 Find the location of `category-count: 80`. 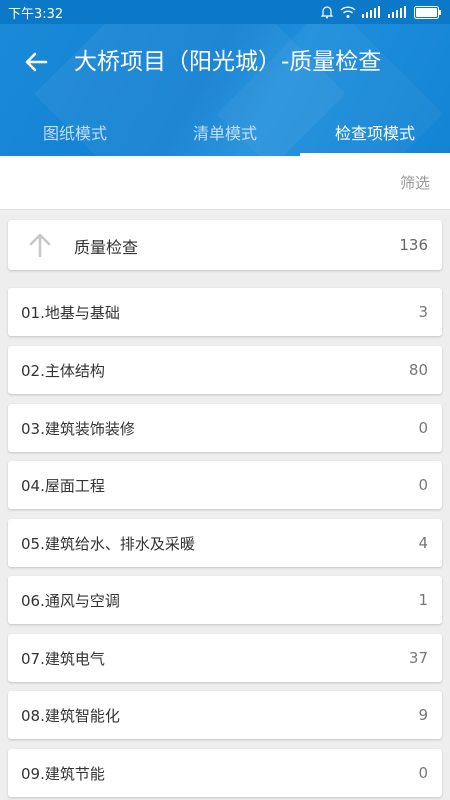

category-count: 80 is located at coordinates (418, 370).